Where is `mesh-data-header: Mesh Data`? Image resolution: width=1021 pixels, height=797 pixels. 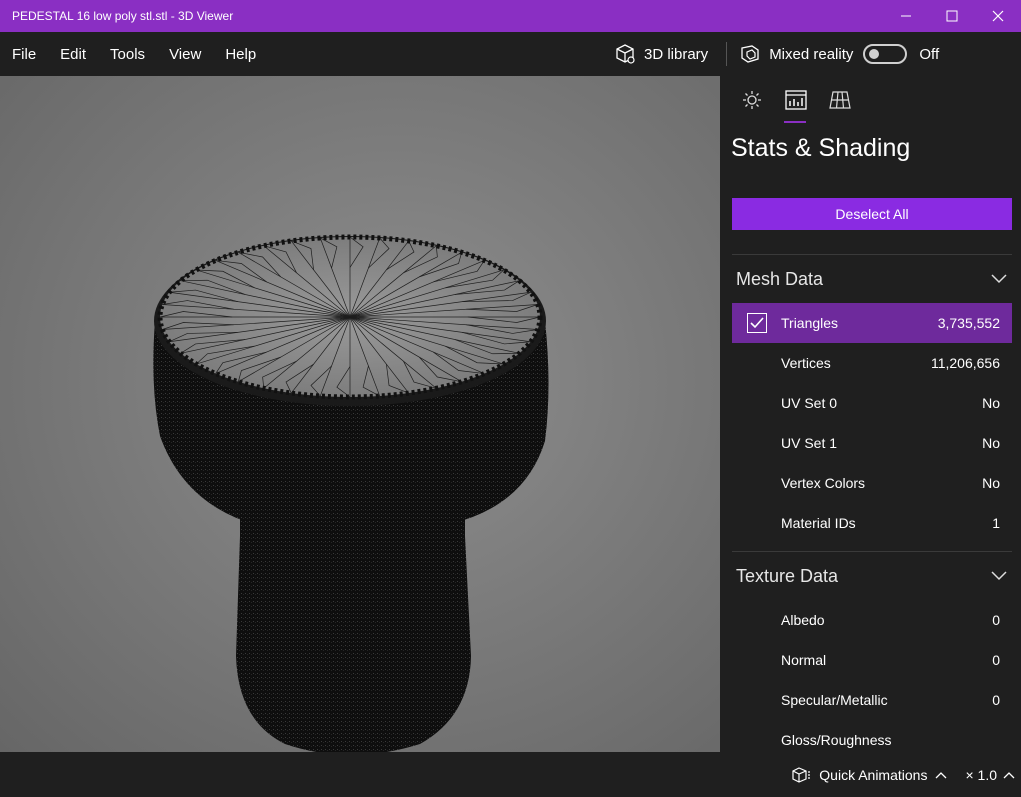 mesh-data-header: Mesh Data is located at coordinates (870, 279).